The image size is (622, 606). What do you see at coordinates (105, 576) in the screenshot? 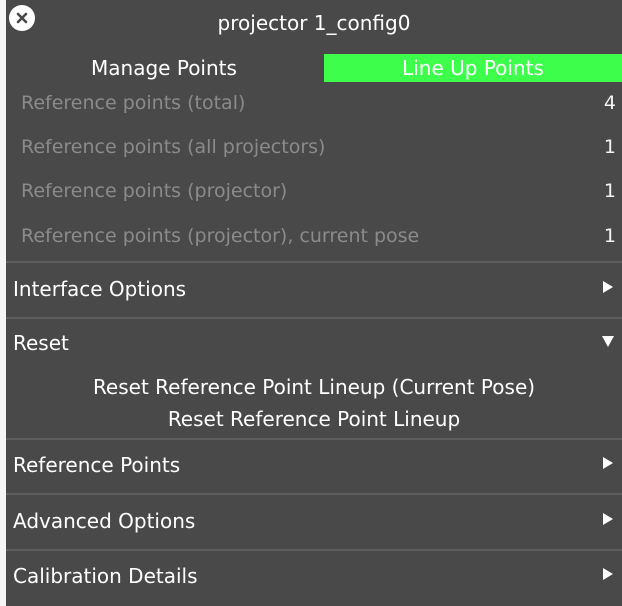
I see `section-label: Calibration Details` at bounding box center [105, 576].